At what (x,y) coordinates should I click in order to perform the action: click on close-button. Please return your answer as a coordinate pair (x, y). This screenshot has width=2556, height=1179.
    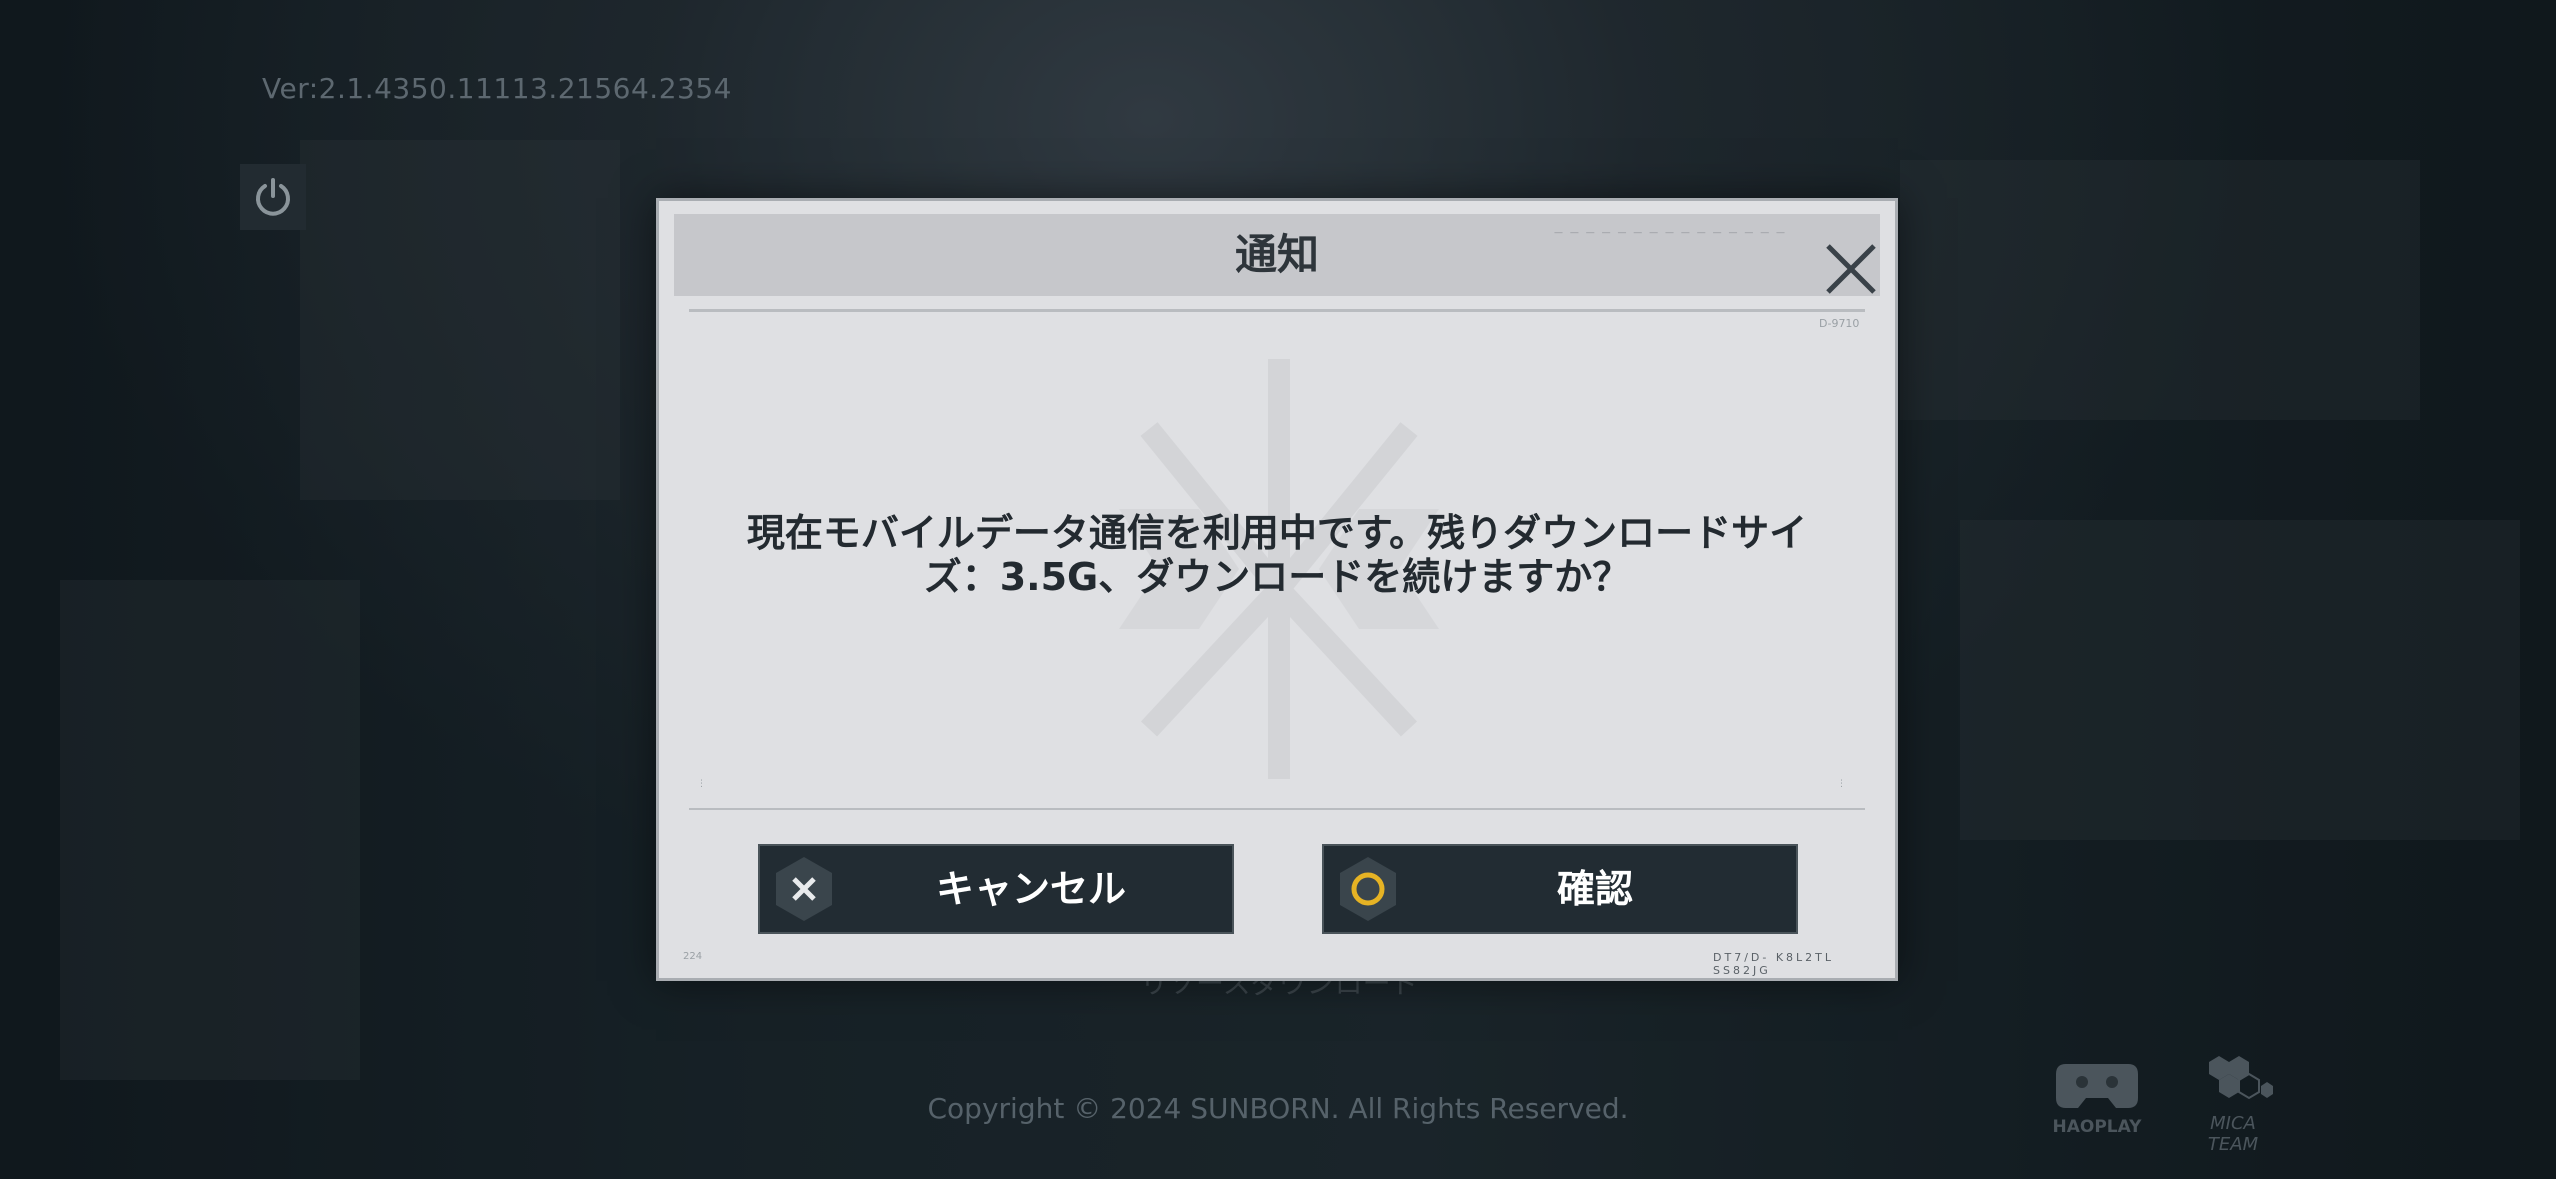
    Looking at the image, I should click on (1851, 269).